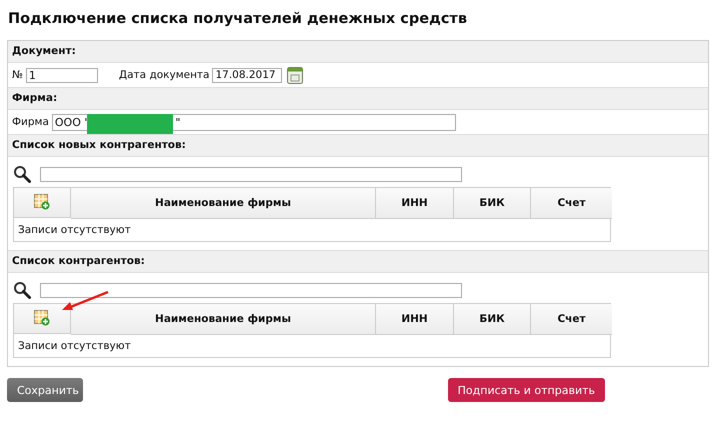 This screenshot has height=425, width=715. What do you see at coordinates (62, 75) in the screenshot?
I see `number-field: 1` at bounding box center [62, 75].